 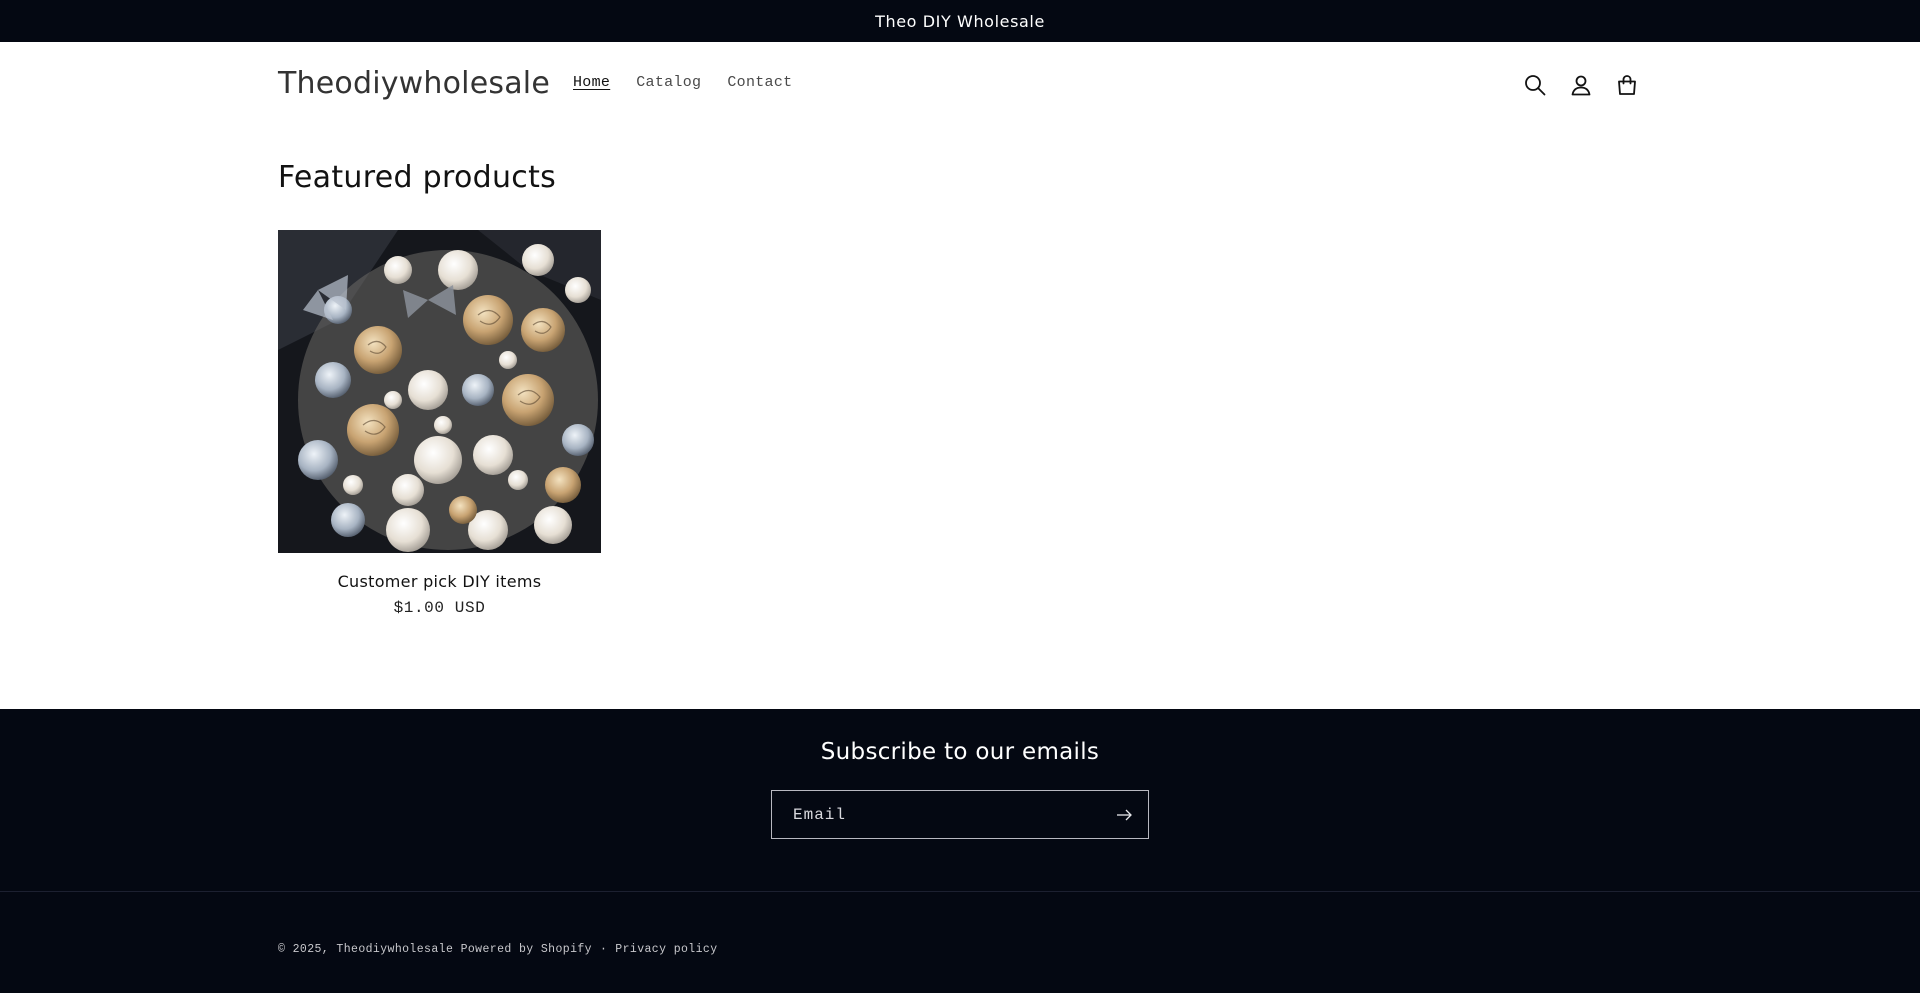 What do you see at coordinates (304, 949) in the screenshot?
I see `copyright-prefix: © 2025,` at bounding box center [304, 949].